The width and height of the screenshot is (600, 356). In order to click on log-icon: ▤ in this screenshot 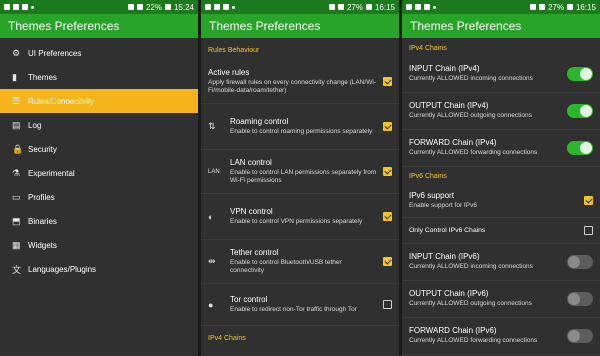, I will do `click(16, 124)`.